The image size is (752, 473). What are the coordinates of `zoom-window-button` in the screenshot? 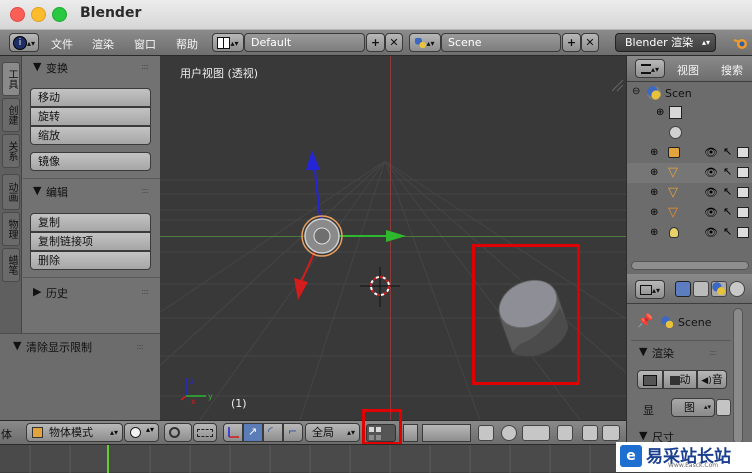 It's located at (59, 14).